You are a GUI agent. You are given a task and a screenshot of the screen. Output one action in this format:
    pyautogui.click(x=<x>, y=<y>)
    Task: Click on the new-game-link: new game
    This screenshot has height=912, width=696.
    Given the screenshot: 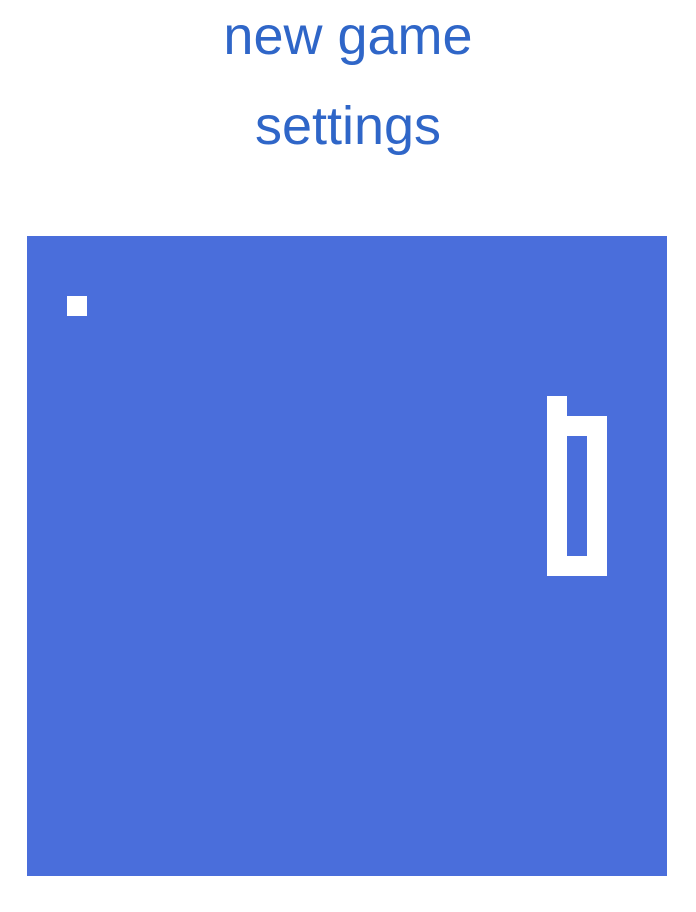 What is the action you would take?
    pyautogui.click(x=348, y=36)
    